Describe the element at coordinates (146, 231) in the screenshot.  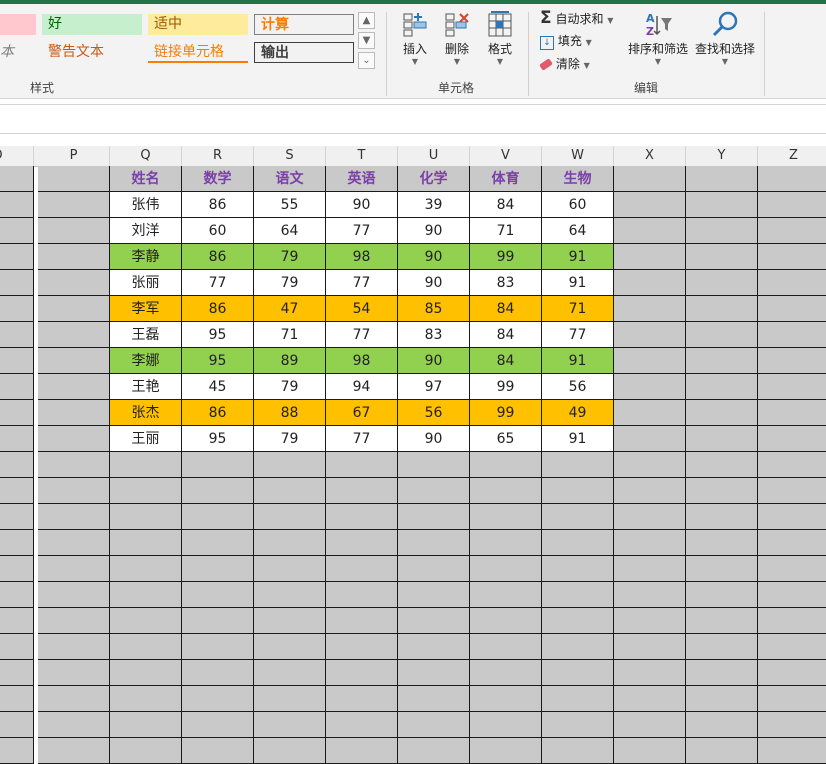
I see `name-cell: 刘洋` at that location.